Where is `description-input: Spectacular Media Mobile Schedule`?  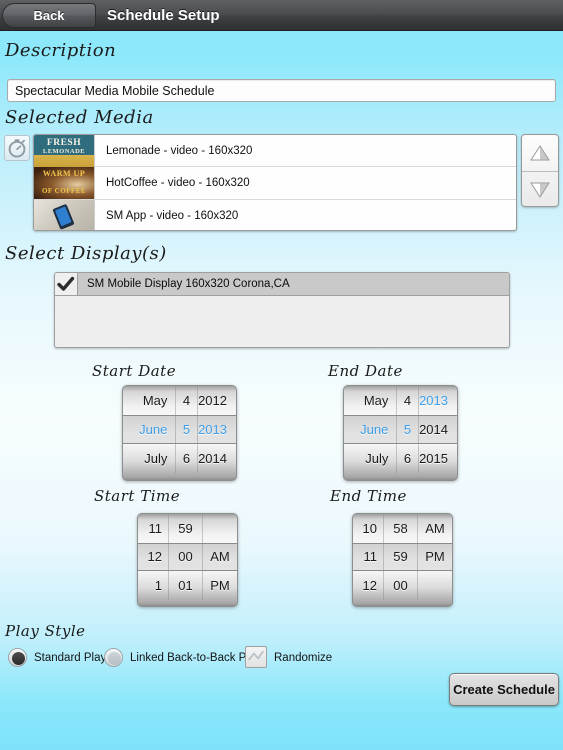 description-input: Spectacular Media Mobile Schedule is located at coordinates (281, 90).